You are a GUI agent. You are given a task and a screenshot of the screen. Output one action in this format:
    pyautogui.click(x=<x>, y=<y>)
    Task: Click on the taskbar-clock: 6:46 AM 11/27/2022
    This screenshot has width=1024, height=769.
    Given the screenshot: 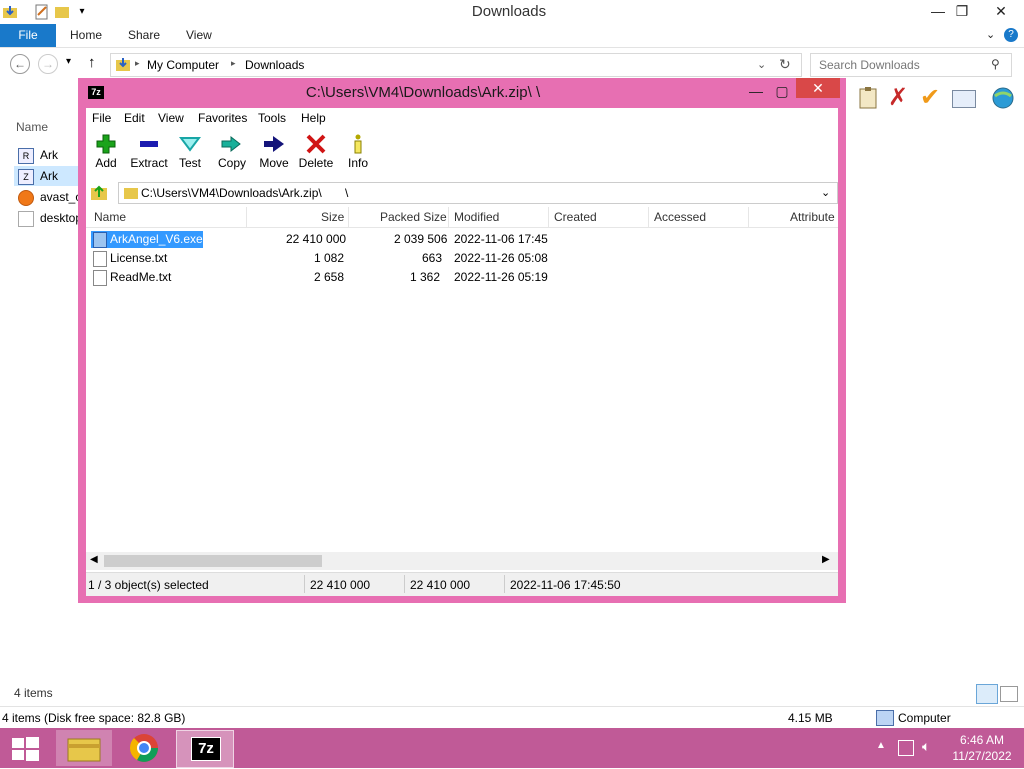 What is the action you would take?
    pyautogui.click(x=982, y=748)
    